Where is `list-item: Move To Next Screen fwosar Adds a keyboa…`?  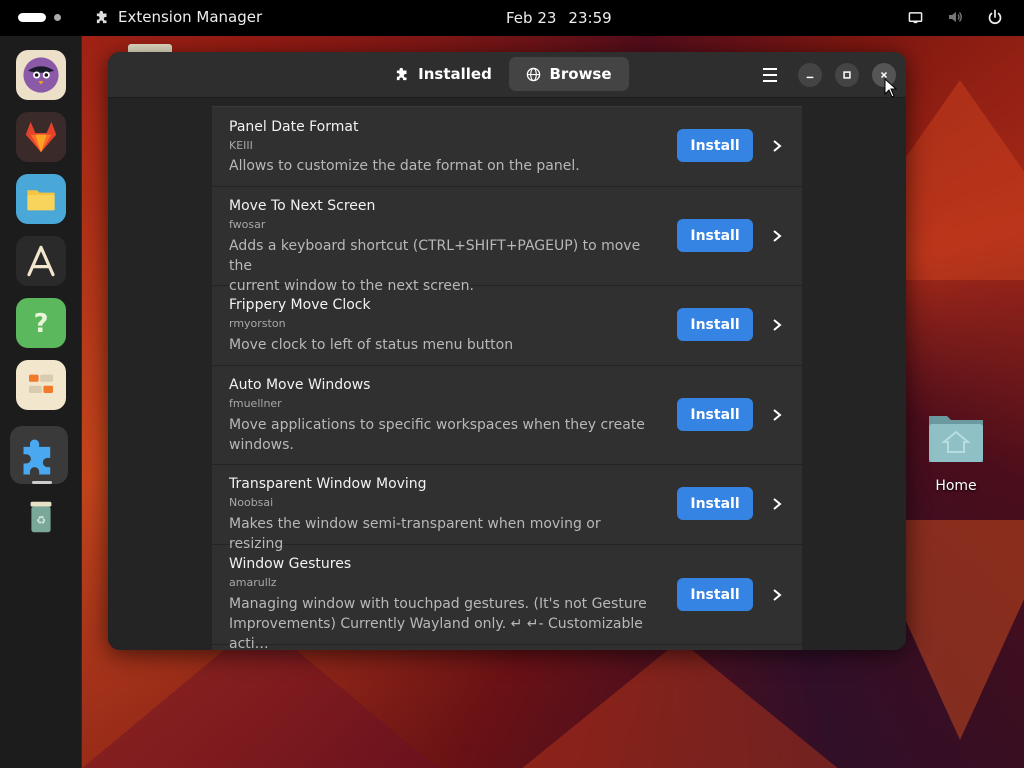 list-item: Move To Next Screen fwosar Adds a keyboa… is located at coordinates (507, 240).